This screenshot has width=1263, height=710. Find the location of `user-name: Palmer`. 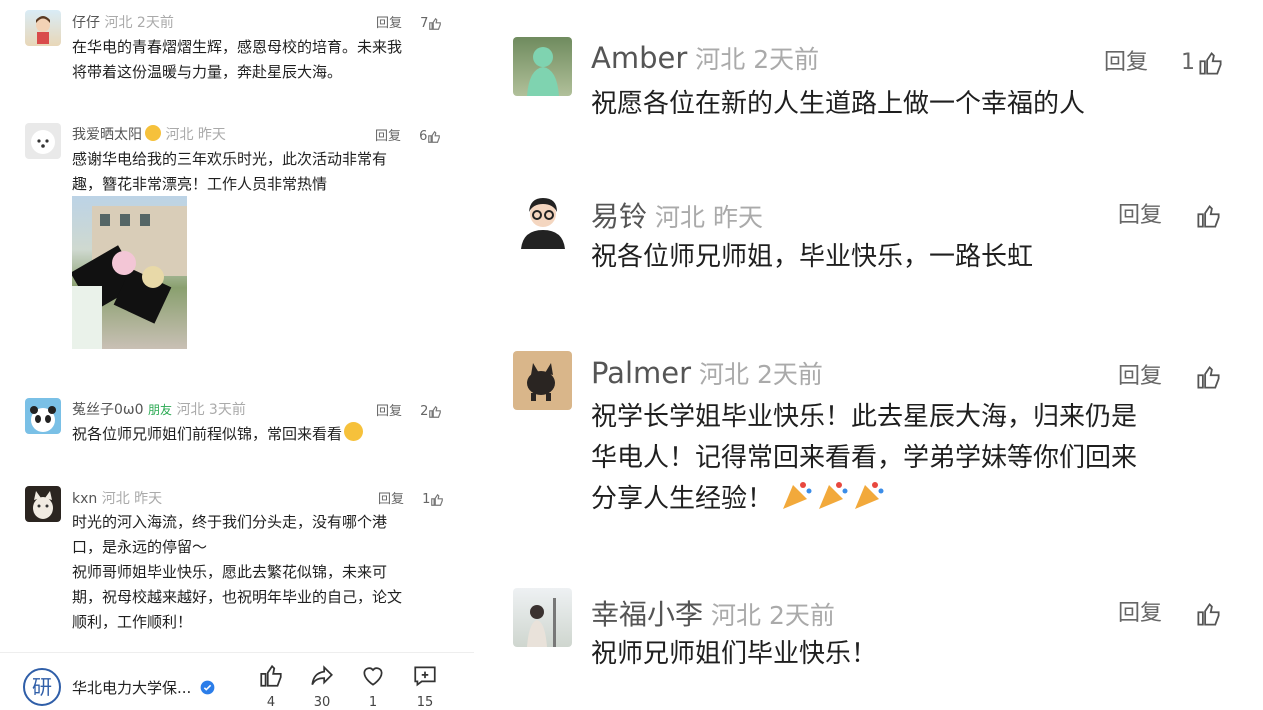

user-name: Palmer is located at coordinates (641, 373).